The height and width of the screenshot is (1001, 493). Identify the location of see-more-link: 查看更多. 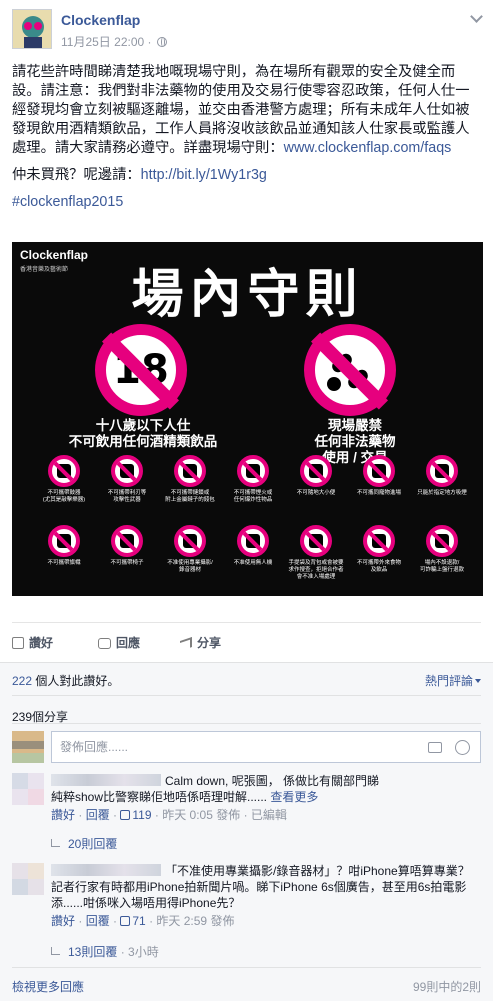
(294, 797).